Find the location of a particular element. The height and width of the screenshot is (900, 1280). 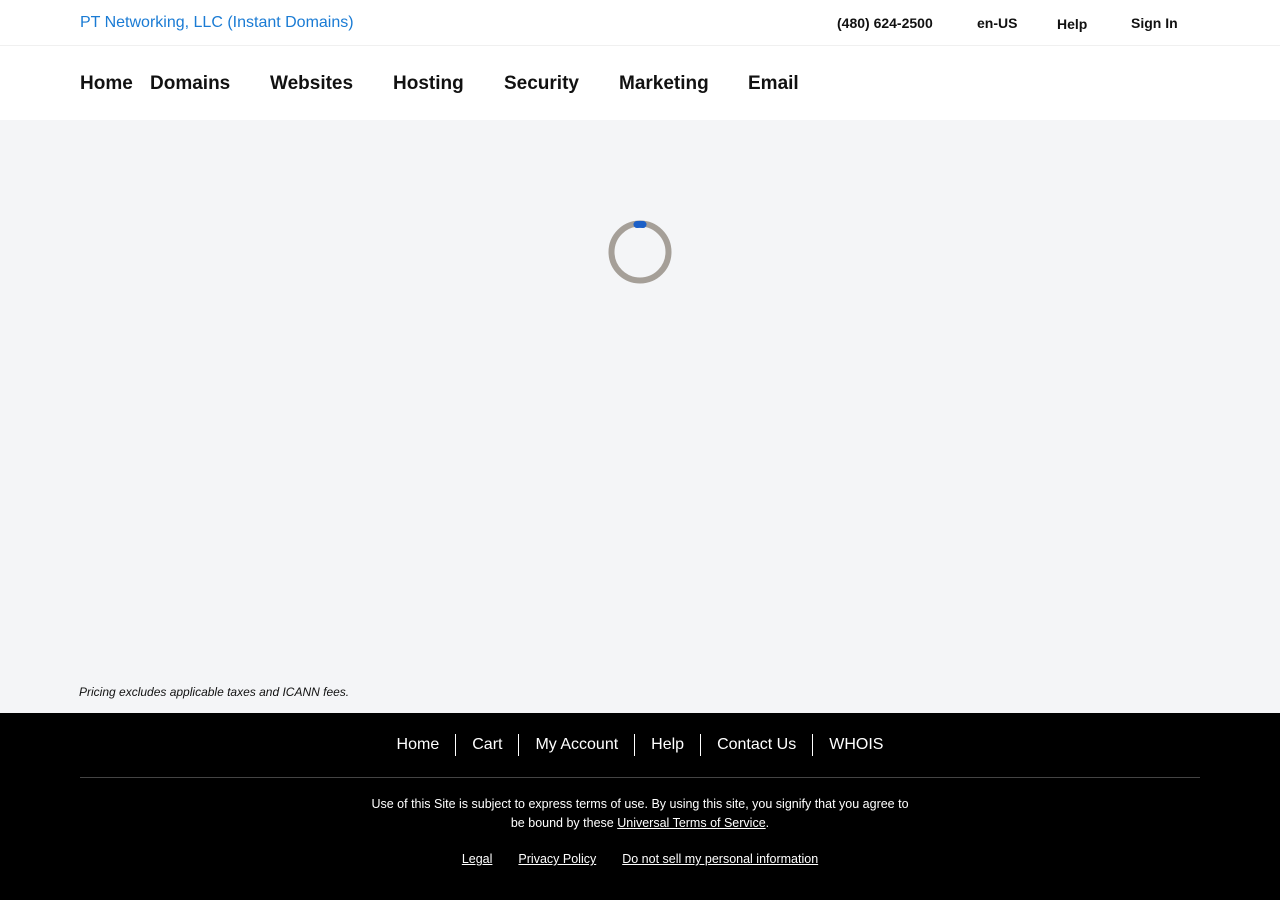

nav-item-email: Email is located at coordinates (773, 84).